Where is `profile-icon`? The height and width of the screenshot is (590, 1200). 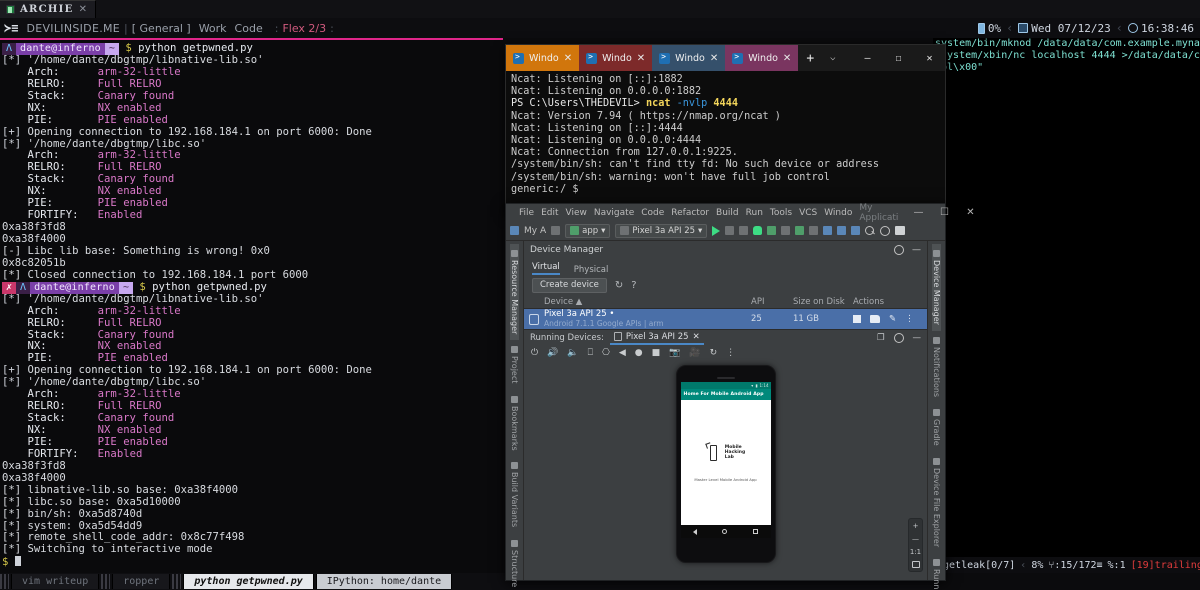
profile-icon is located at coordinates (786, 230).